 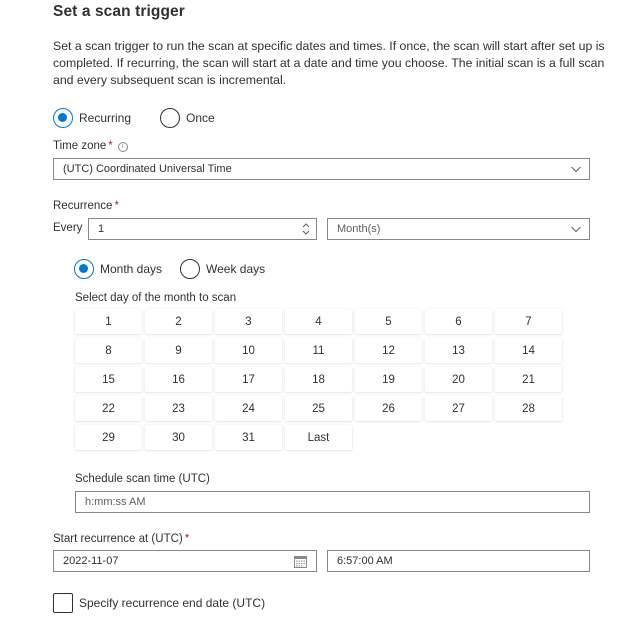 I want to click on start-time-value: 6:57:00 AM, so click(x=365, y=561).